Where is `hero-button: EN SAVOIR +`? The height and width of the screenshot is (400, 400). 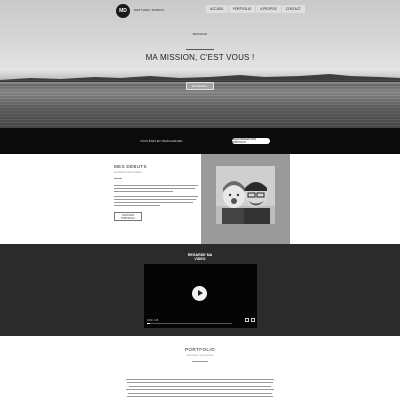 hero-button: EN SAVOIR + is located at coordinates (200, 86).